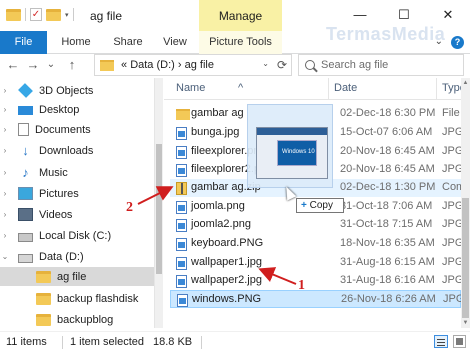 The height and width of the screenshot is (352, 470). What do you see at coordinates (345, 88) in the screenshot?
I see `column-date: Date` at bounding box center [345, 88].